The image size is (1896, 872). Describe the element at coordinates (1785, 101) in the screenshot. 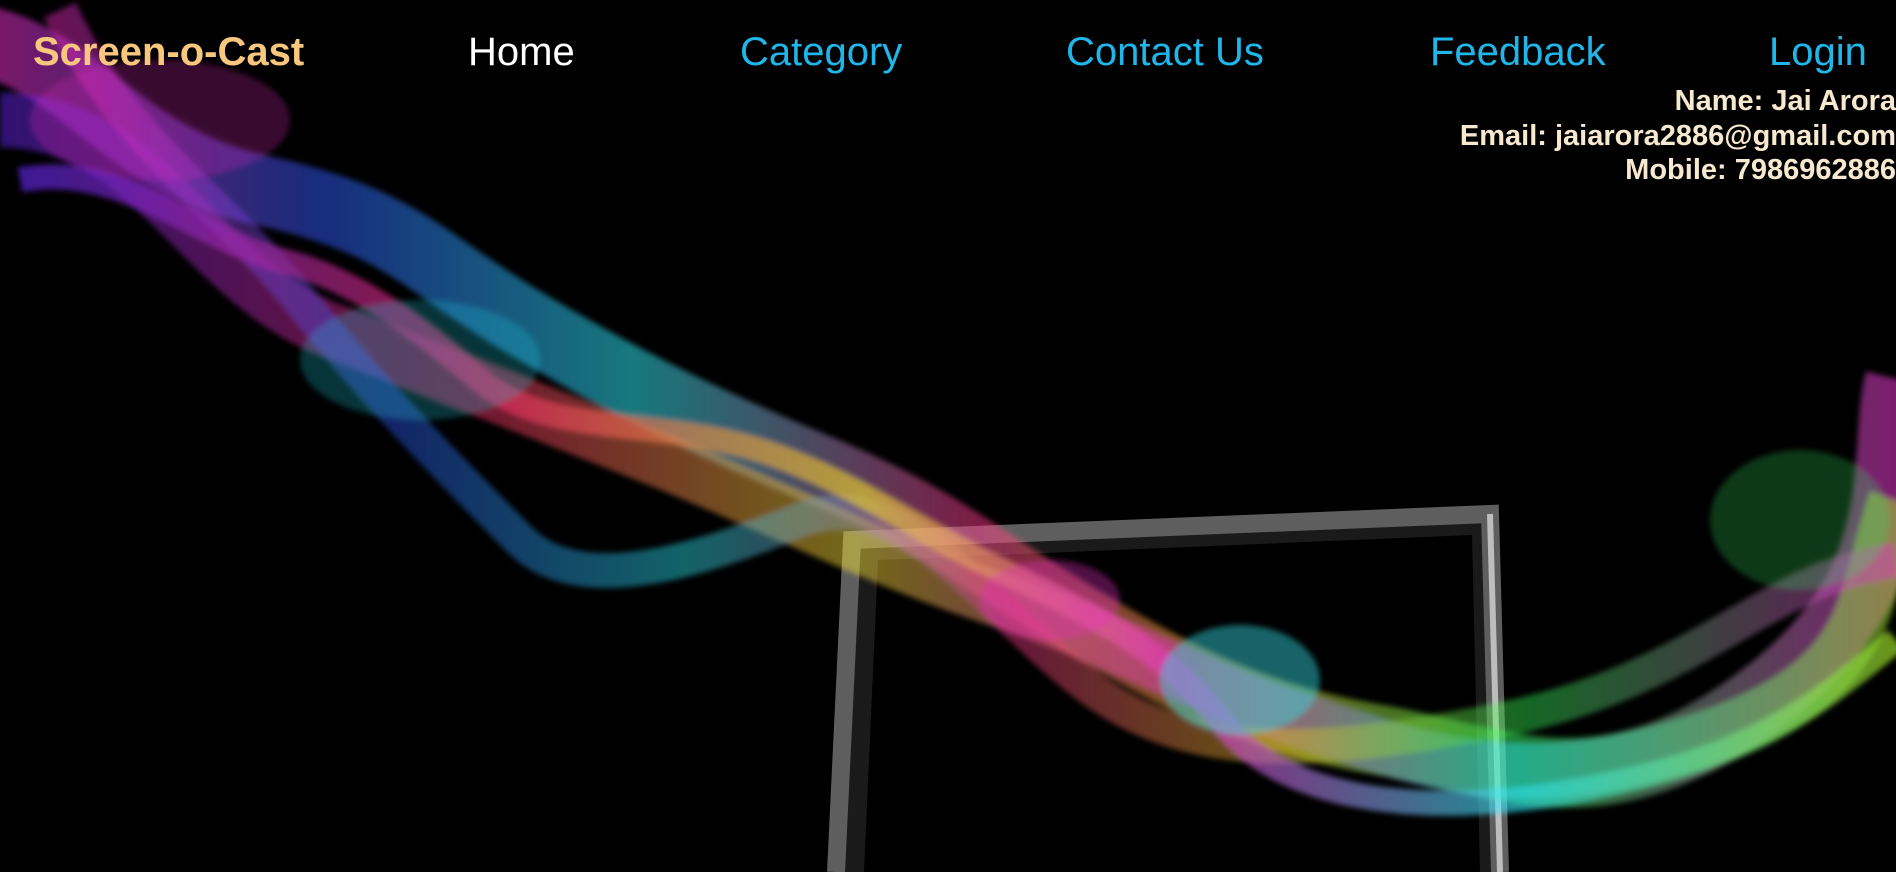

I see `user-name: Name: Jai Arora` at that location.